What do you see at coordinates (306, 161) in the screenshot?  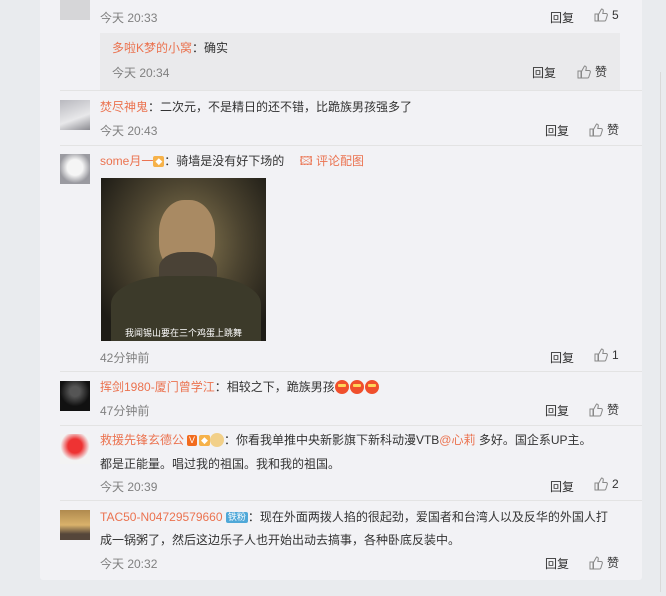 I see `image-icon: 🖾` at bounding box center [306, 161].